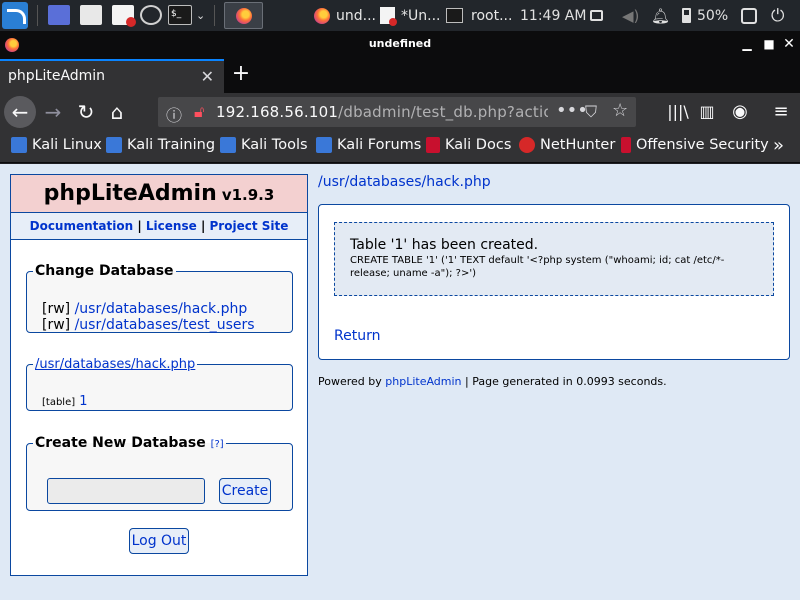 The height and width of the screenshot is (600, 800). I want to click on bookmark-offensive-security: Offensive Security, so click(695, 145).